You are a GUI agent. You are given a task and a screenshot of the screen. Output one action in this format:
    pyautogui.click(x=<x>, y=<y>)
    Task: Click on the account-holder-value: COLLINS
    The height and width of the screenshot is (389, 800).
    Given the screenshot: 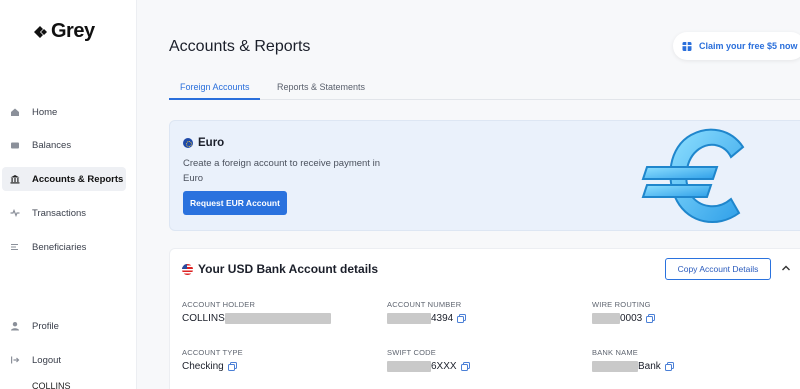 What is the action you would take?
    pyautogui.click(x=203, y=318)
    